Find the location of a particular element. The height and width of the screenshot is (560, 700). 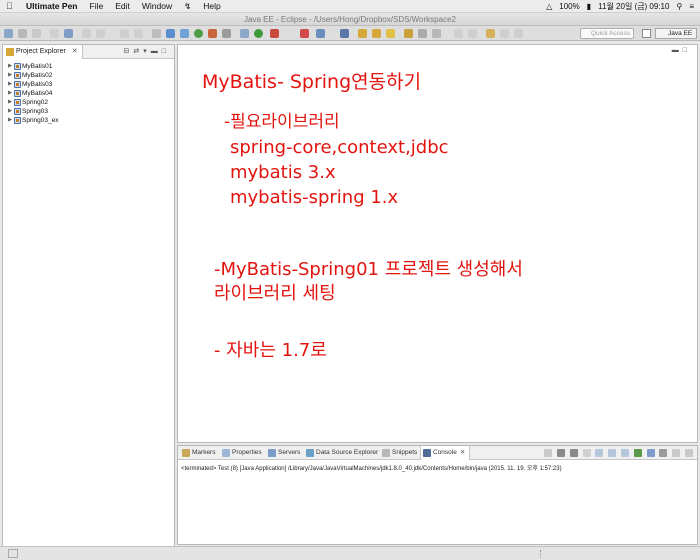

tab-snippets: Snippets is located at coordinates (398, 453).